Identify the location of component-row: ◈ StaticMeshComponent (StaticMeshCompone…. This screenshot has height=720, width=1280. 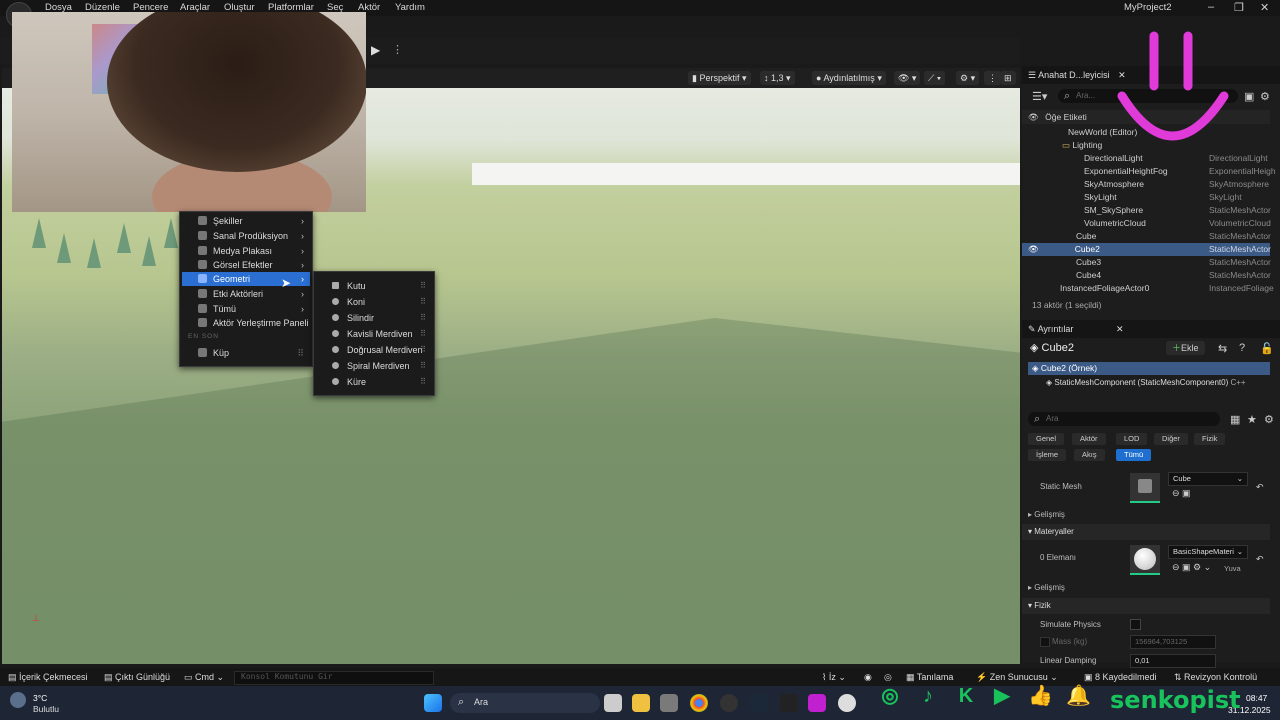
(1146, 382).